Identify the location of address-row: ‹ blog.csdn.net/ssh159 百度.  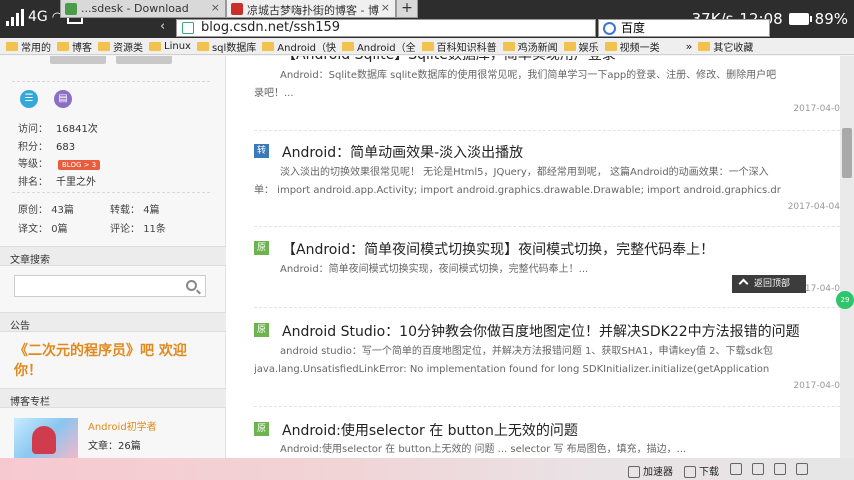
(427, 28).